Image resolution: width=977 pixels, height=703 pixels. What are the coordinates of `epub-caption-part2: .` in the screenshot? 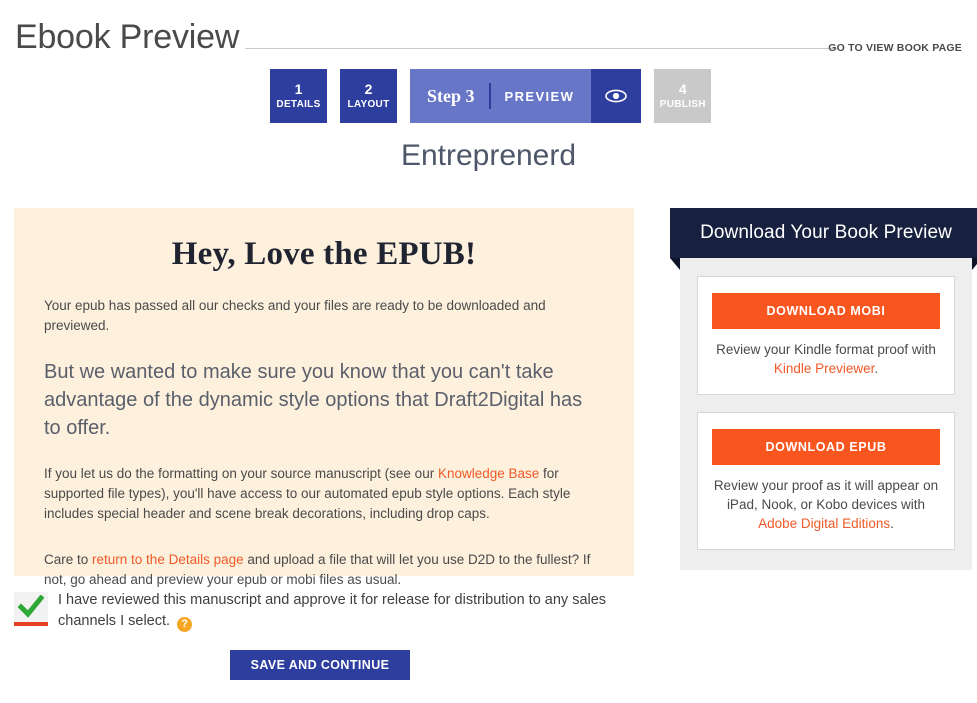 It's located at (892, 523).